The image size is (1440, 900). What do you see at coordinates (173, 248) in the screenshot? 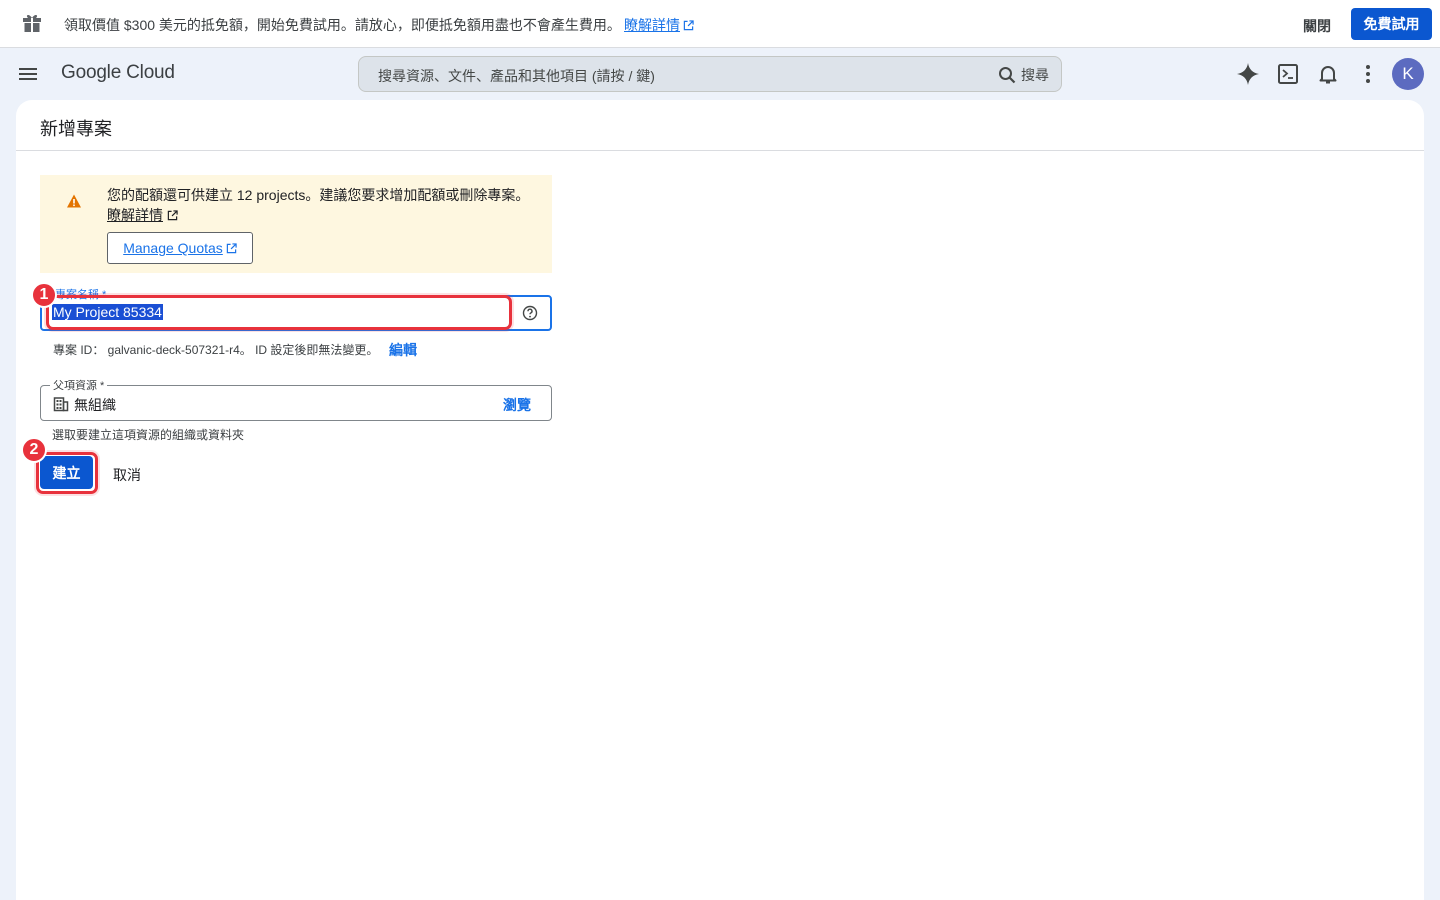
I see `manage-quotas-label: Manage Quotas` at bounding box center [173, 248].